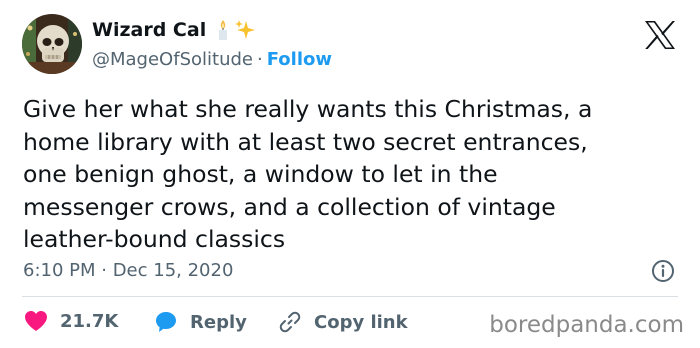  I want to click on candle-icon, so click(223, 30).